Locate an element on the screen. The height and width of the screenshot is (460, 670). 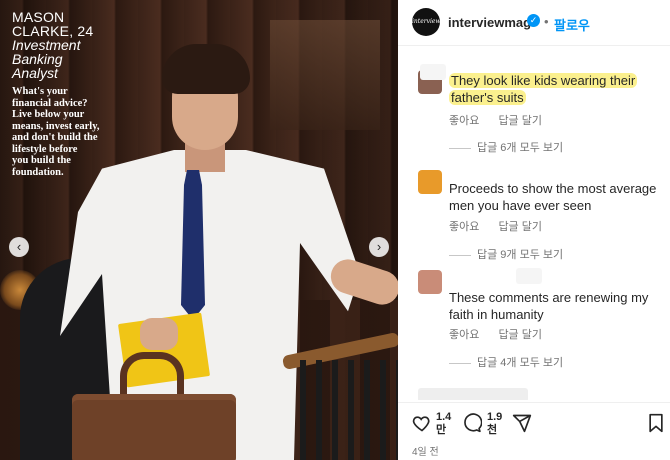
post-action-bar: 1.4 만 1.9 천 4일 전 is located at coordinates (534, 431).